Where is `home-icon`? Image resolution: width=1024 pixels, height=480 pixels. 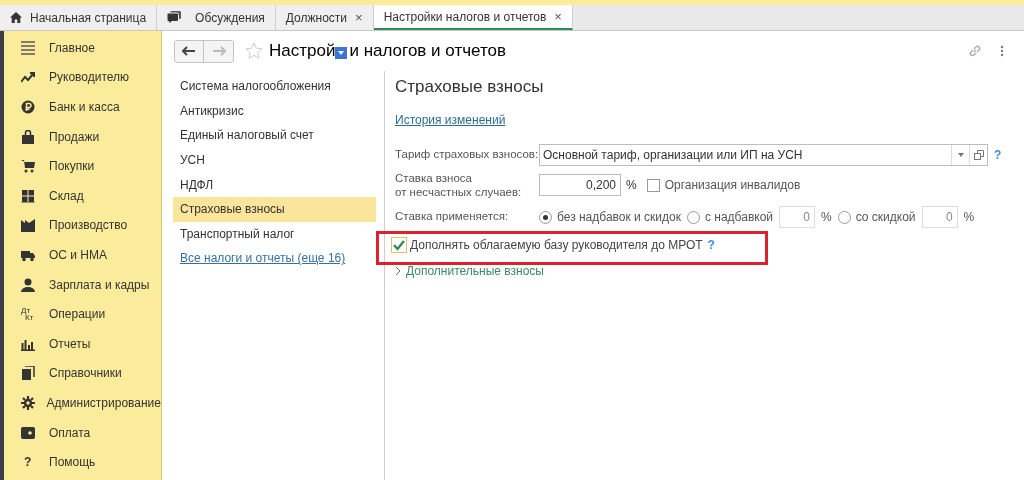
home-icon is located at coordinates (16, 17).